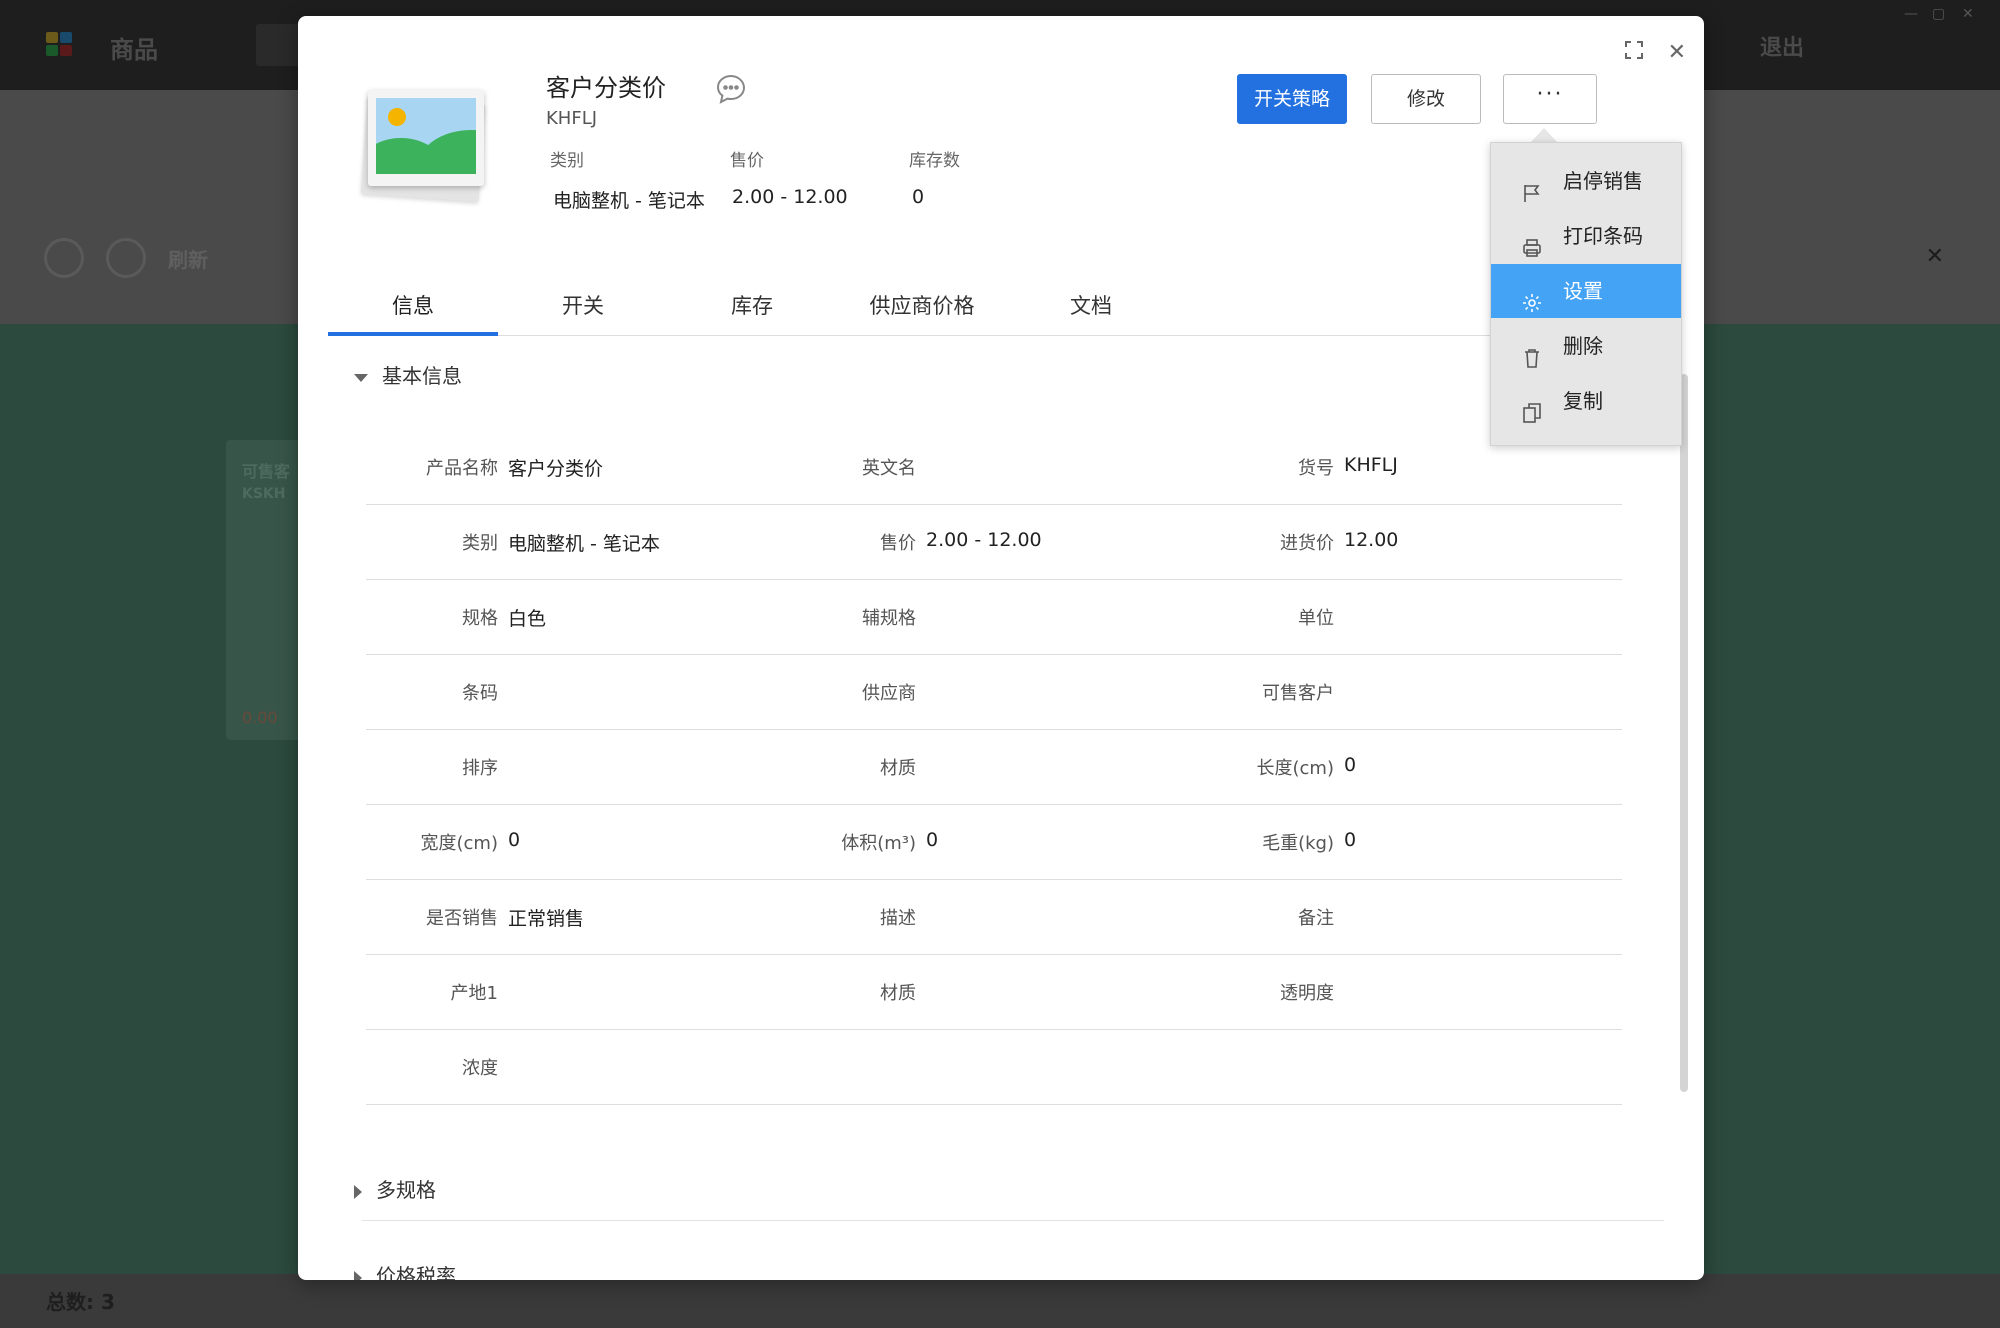  Describe the element at coordinates (260, 717) in the screenshot. I see `card-price: 0.00` at that location.